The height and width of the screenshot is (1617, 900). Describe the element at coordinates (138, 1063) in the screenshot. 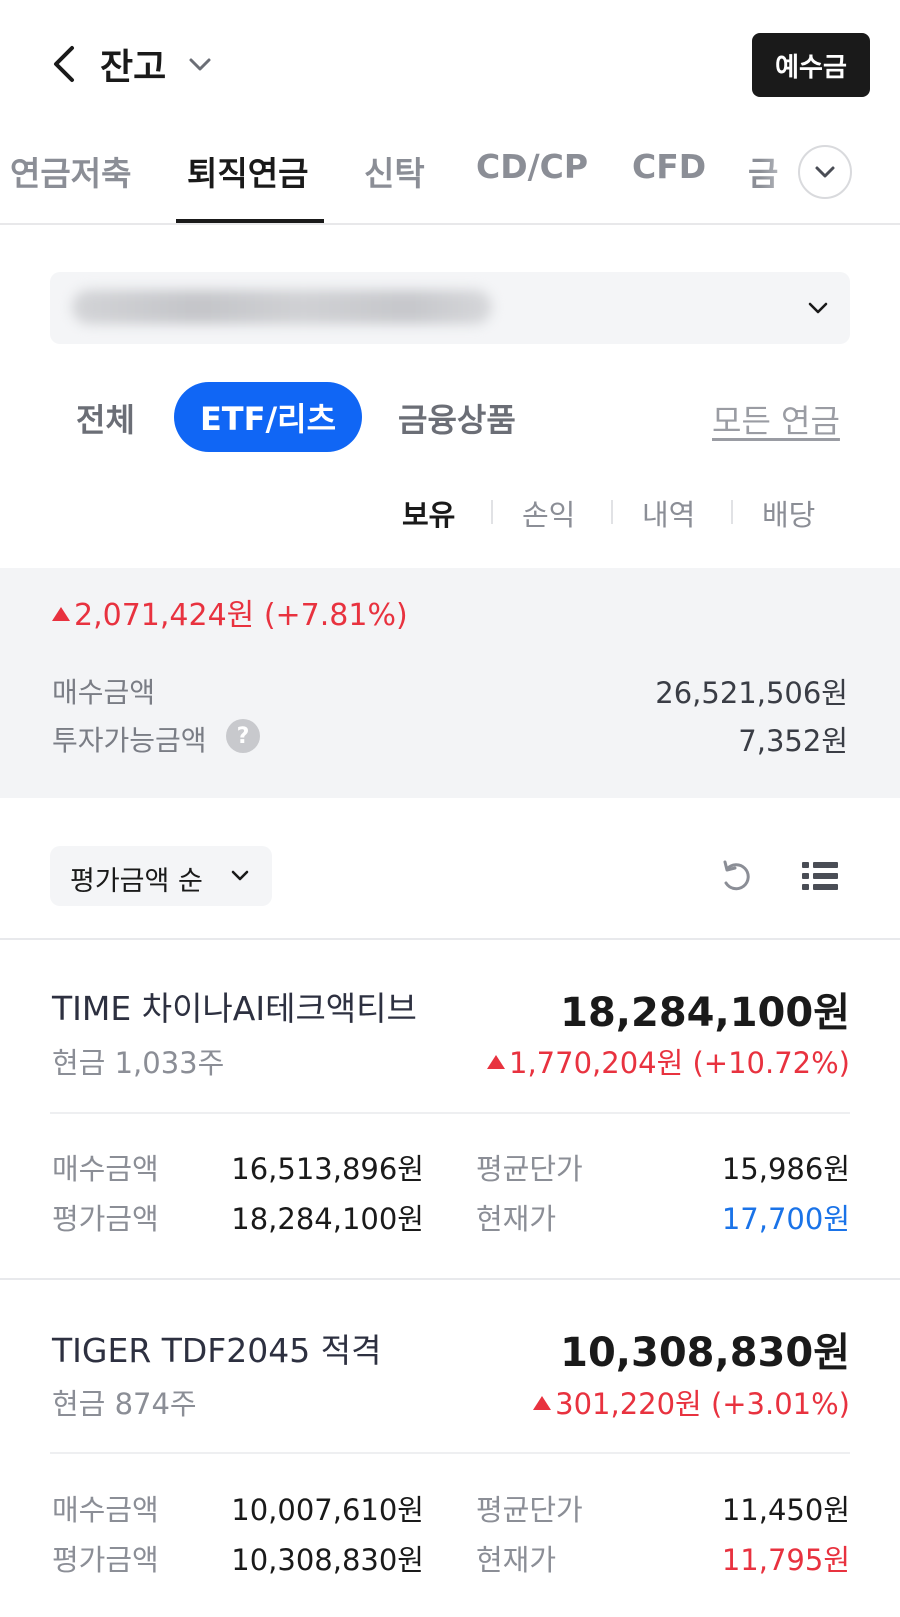

I see `holding-quantity: 현금 1,033주` at that location.